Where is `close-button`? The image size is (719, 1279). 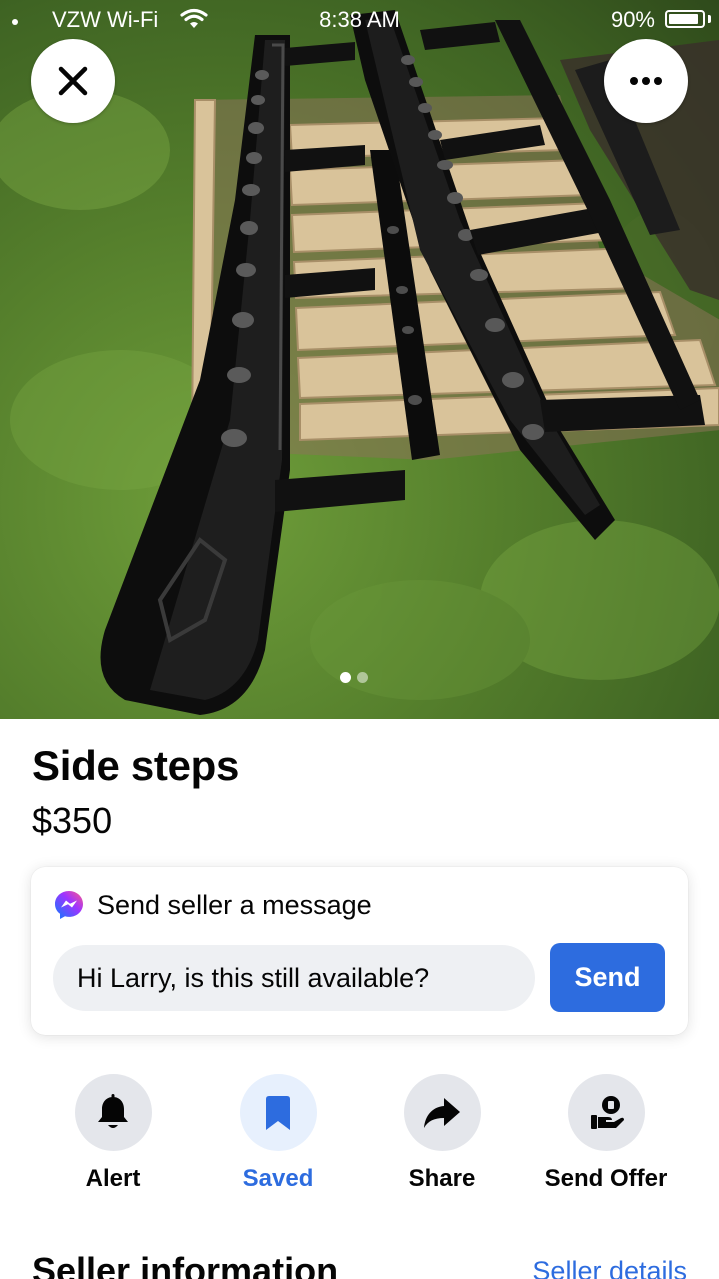
close-button is located at coordinates (73, 81).